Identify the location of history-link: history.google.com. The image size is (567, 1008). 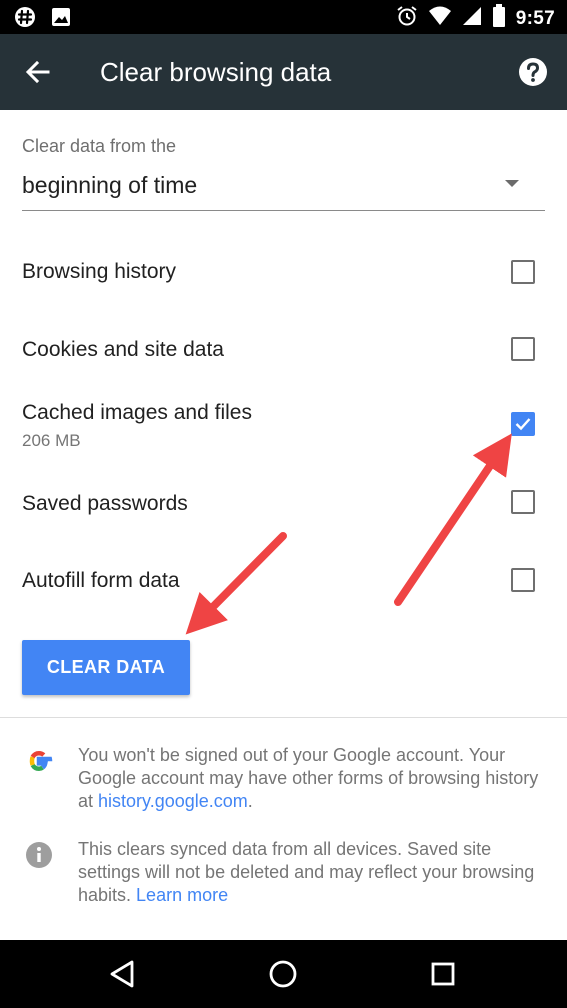
(173, 801).